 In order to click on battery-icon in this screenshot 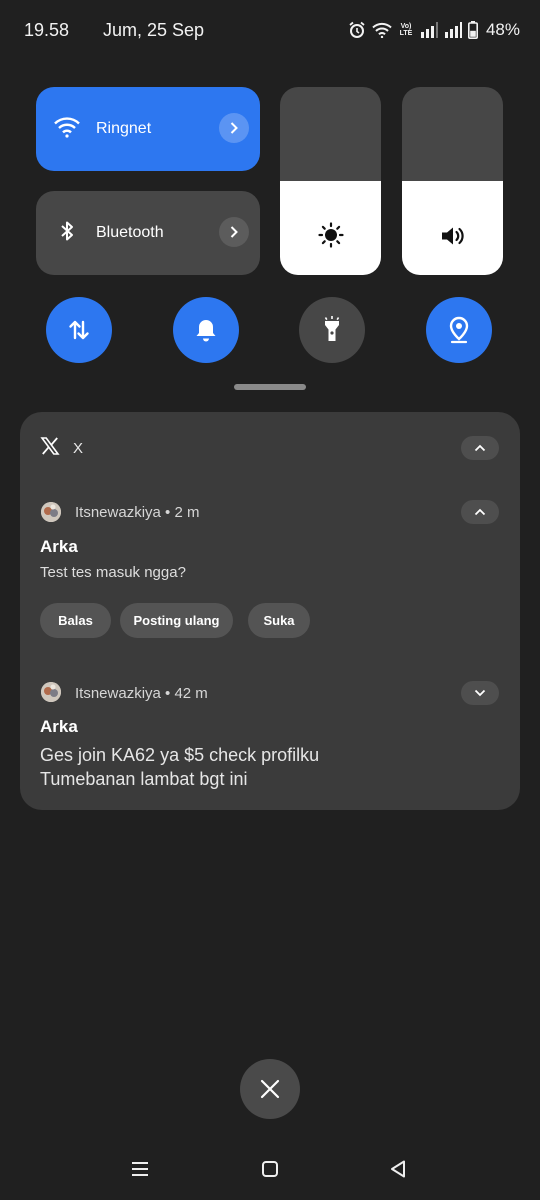, I will do `click(472, 30)`.